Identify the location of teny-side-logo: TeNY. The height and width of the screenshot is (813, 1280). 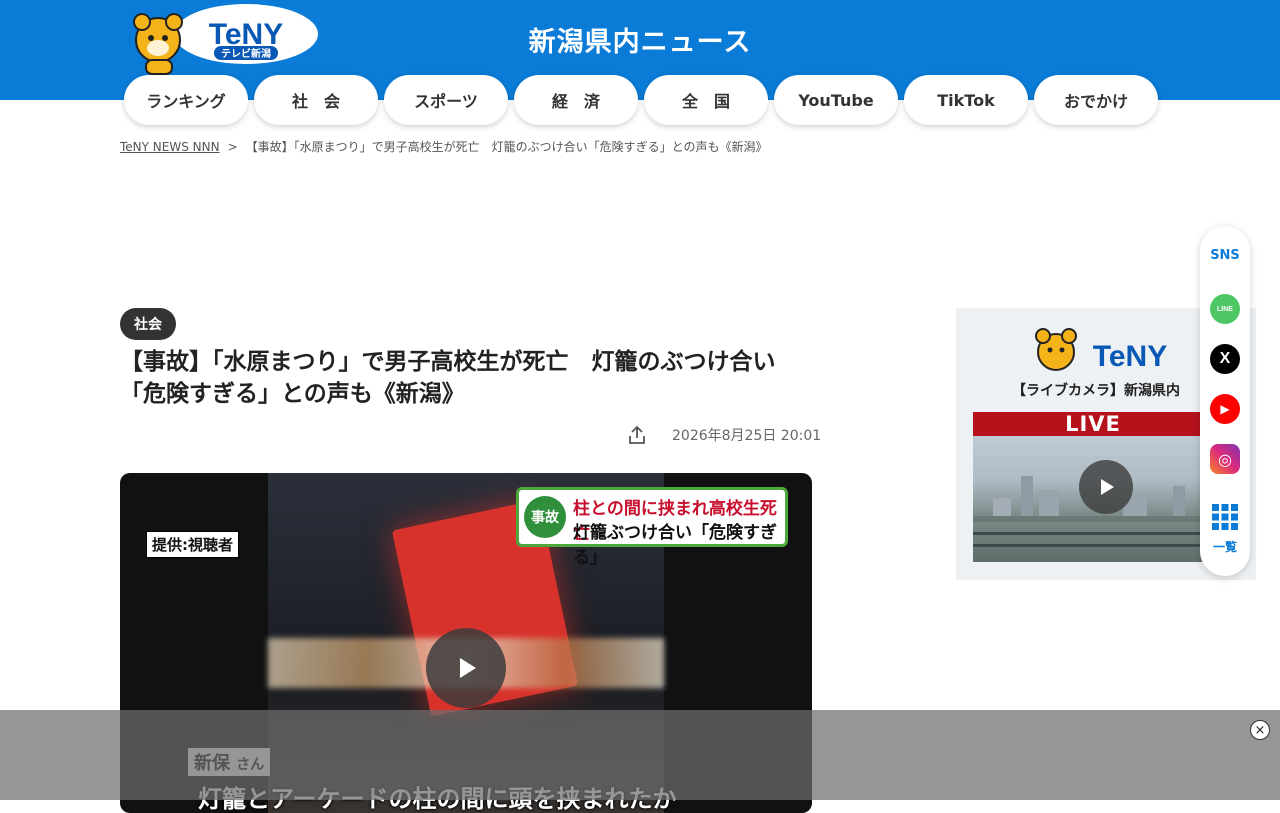
(1101, 350).